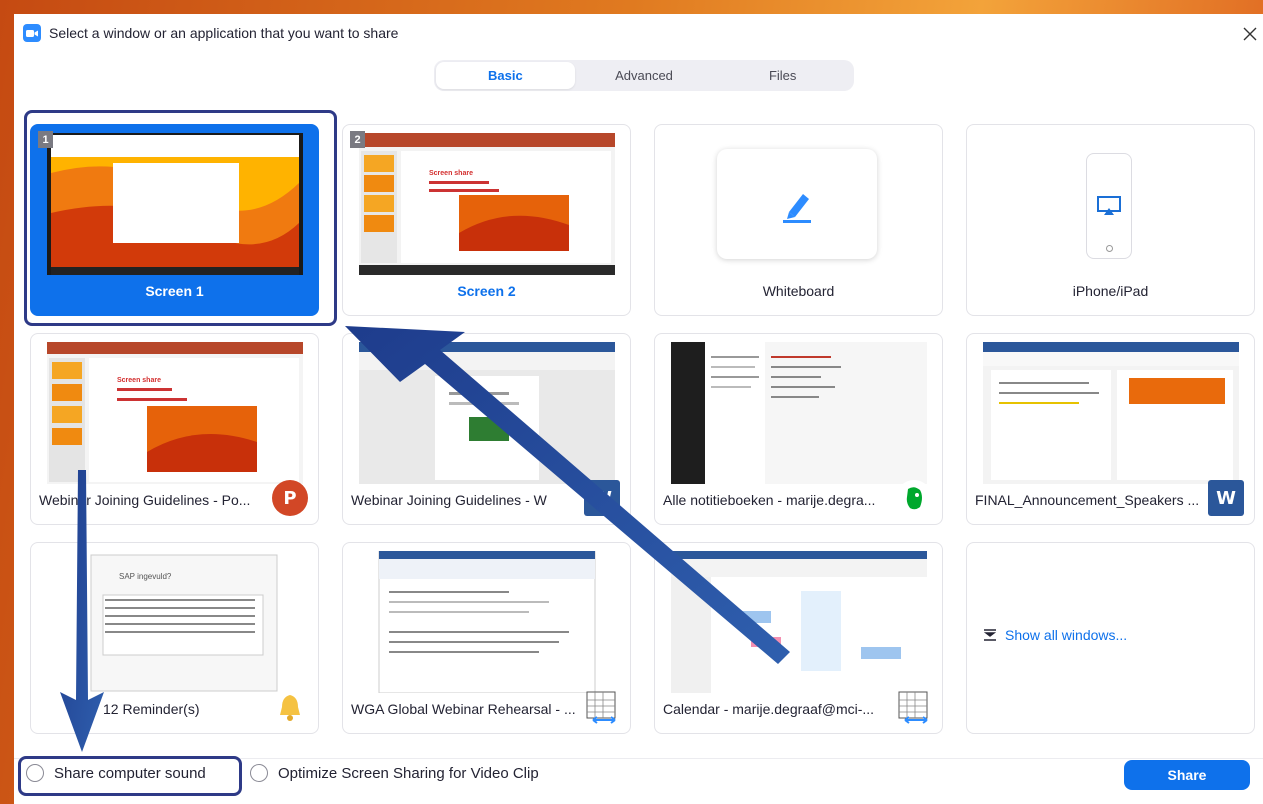 This screenshot has height=804, width=1263. I want to click on evernote-icon, so click(914, 498).